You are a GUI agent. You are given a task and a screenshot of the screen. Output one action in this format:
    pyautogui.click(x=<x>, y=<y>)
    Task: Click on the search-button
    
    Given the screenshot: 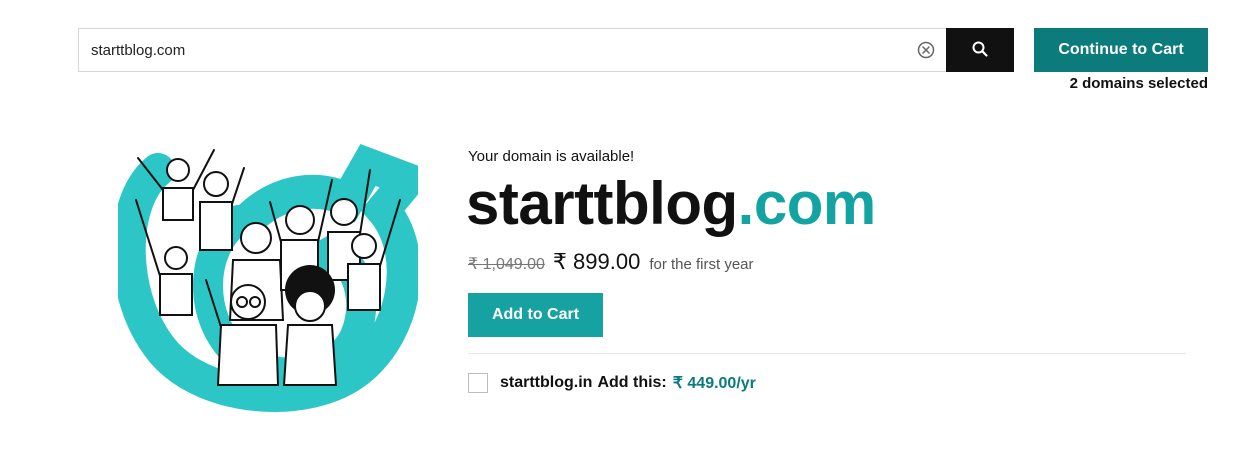 What is the action you would take?
    pyautogui.click(x=980, y=50)
    